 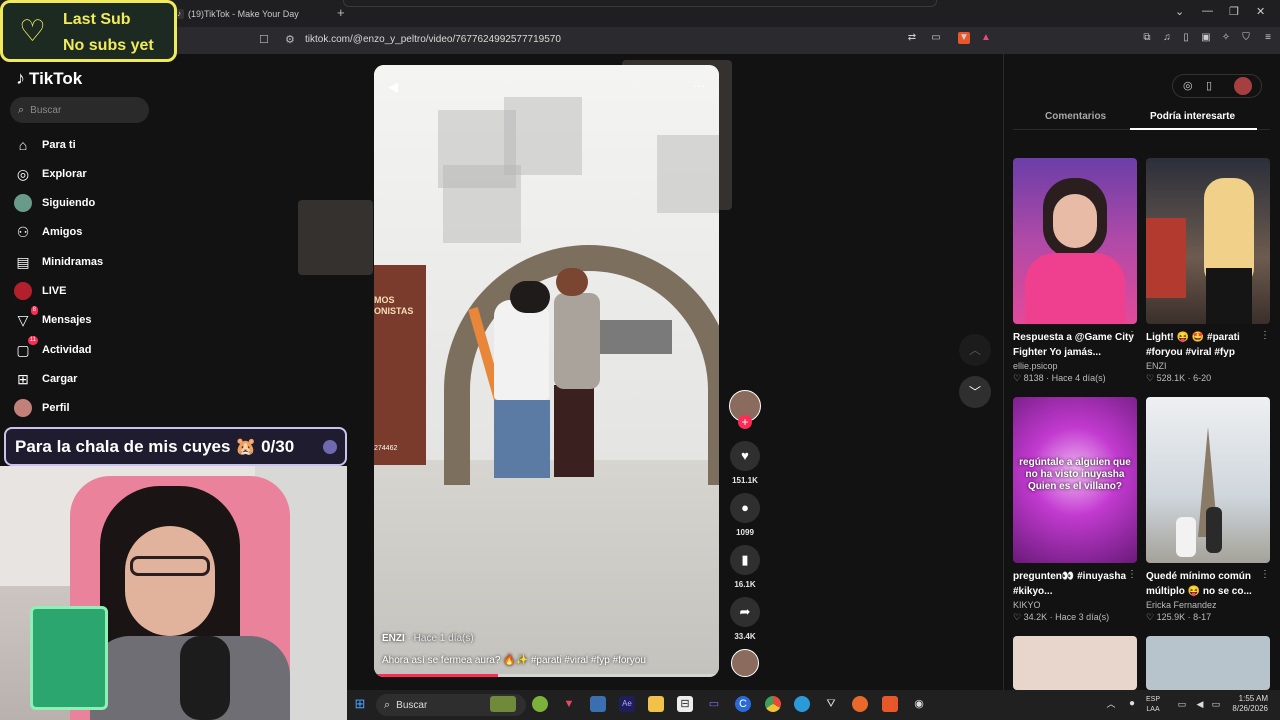 I want to click on bookmark-icon: ☐, so click(x=264, y=39).